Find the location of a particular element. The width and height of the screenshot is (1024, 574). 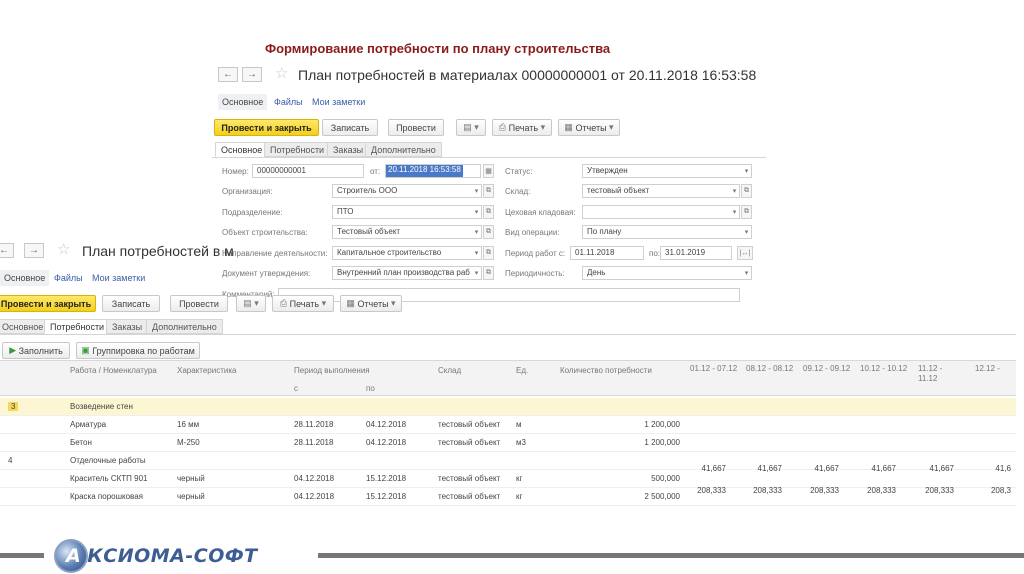

window-title: План потребностей в м is located at coordinates (158, 251).